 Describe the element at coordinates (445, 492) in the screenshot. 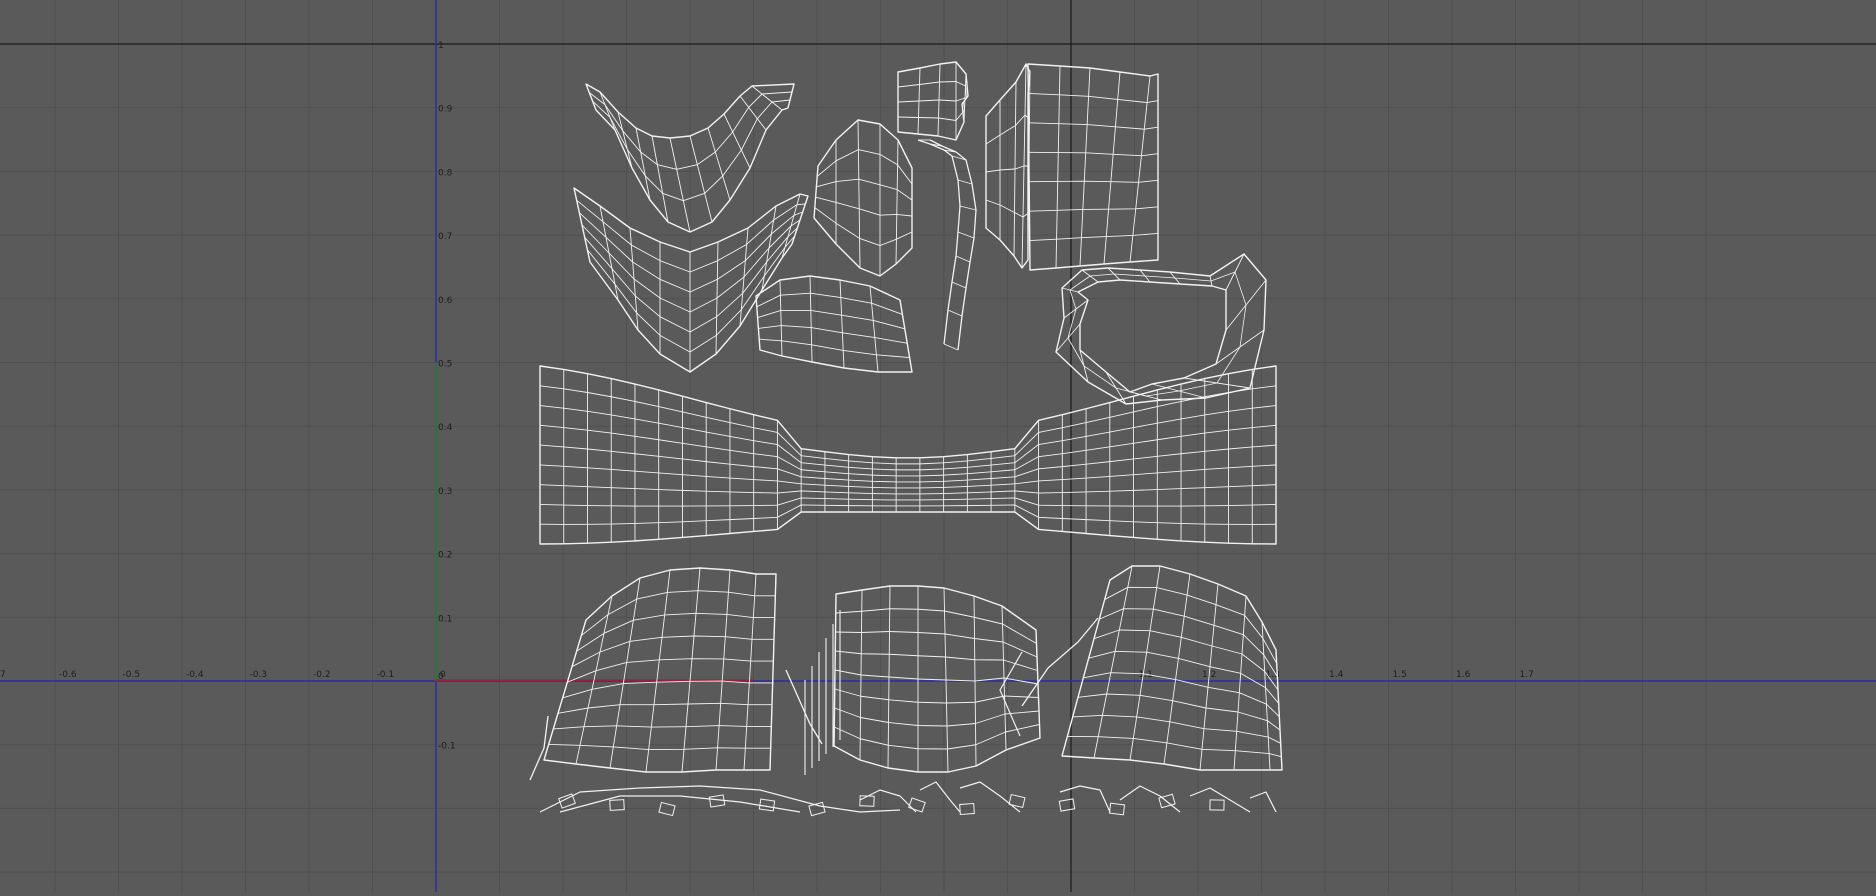

I see `v-tick-label: 0.3` at that location.